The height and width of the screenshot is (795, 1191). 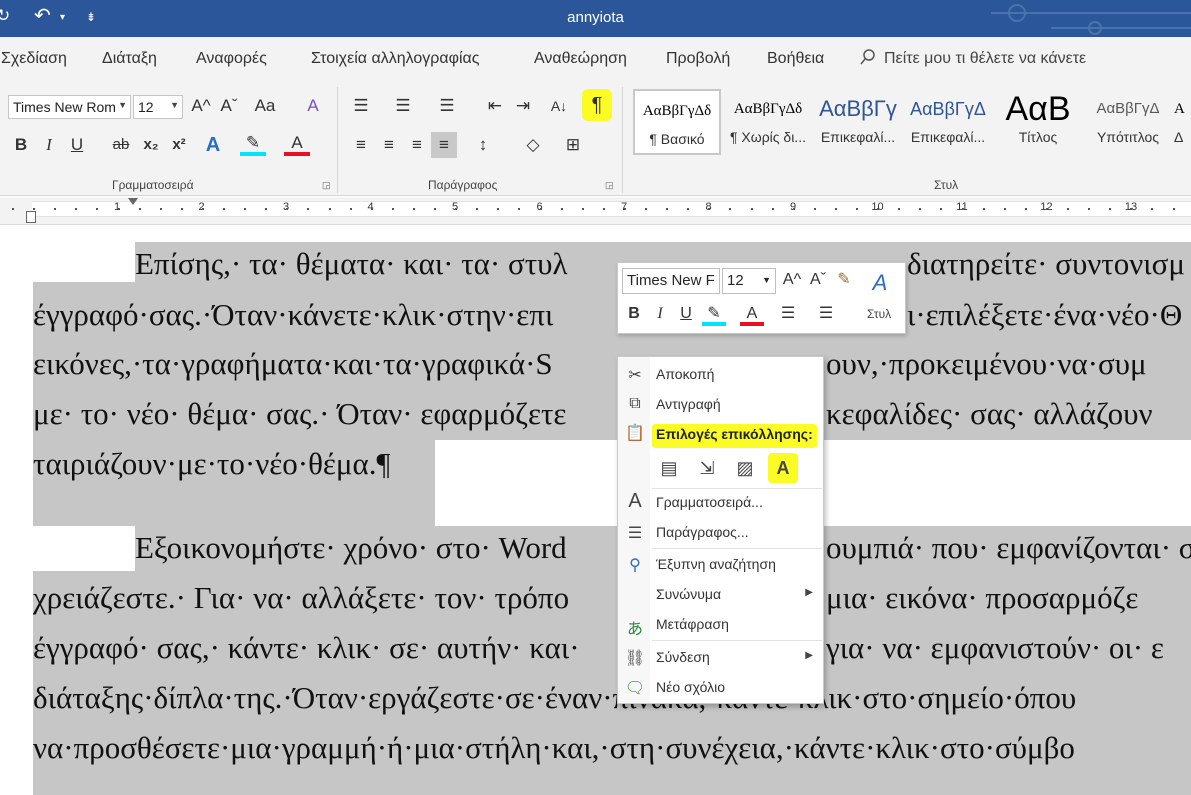 What do you see at coordinates (1128, 122) in the screenshot?
I see `style-subtitle: ΑαΒβΓγΔ Υπότιτλος` at bounding box center [1128, 122].